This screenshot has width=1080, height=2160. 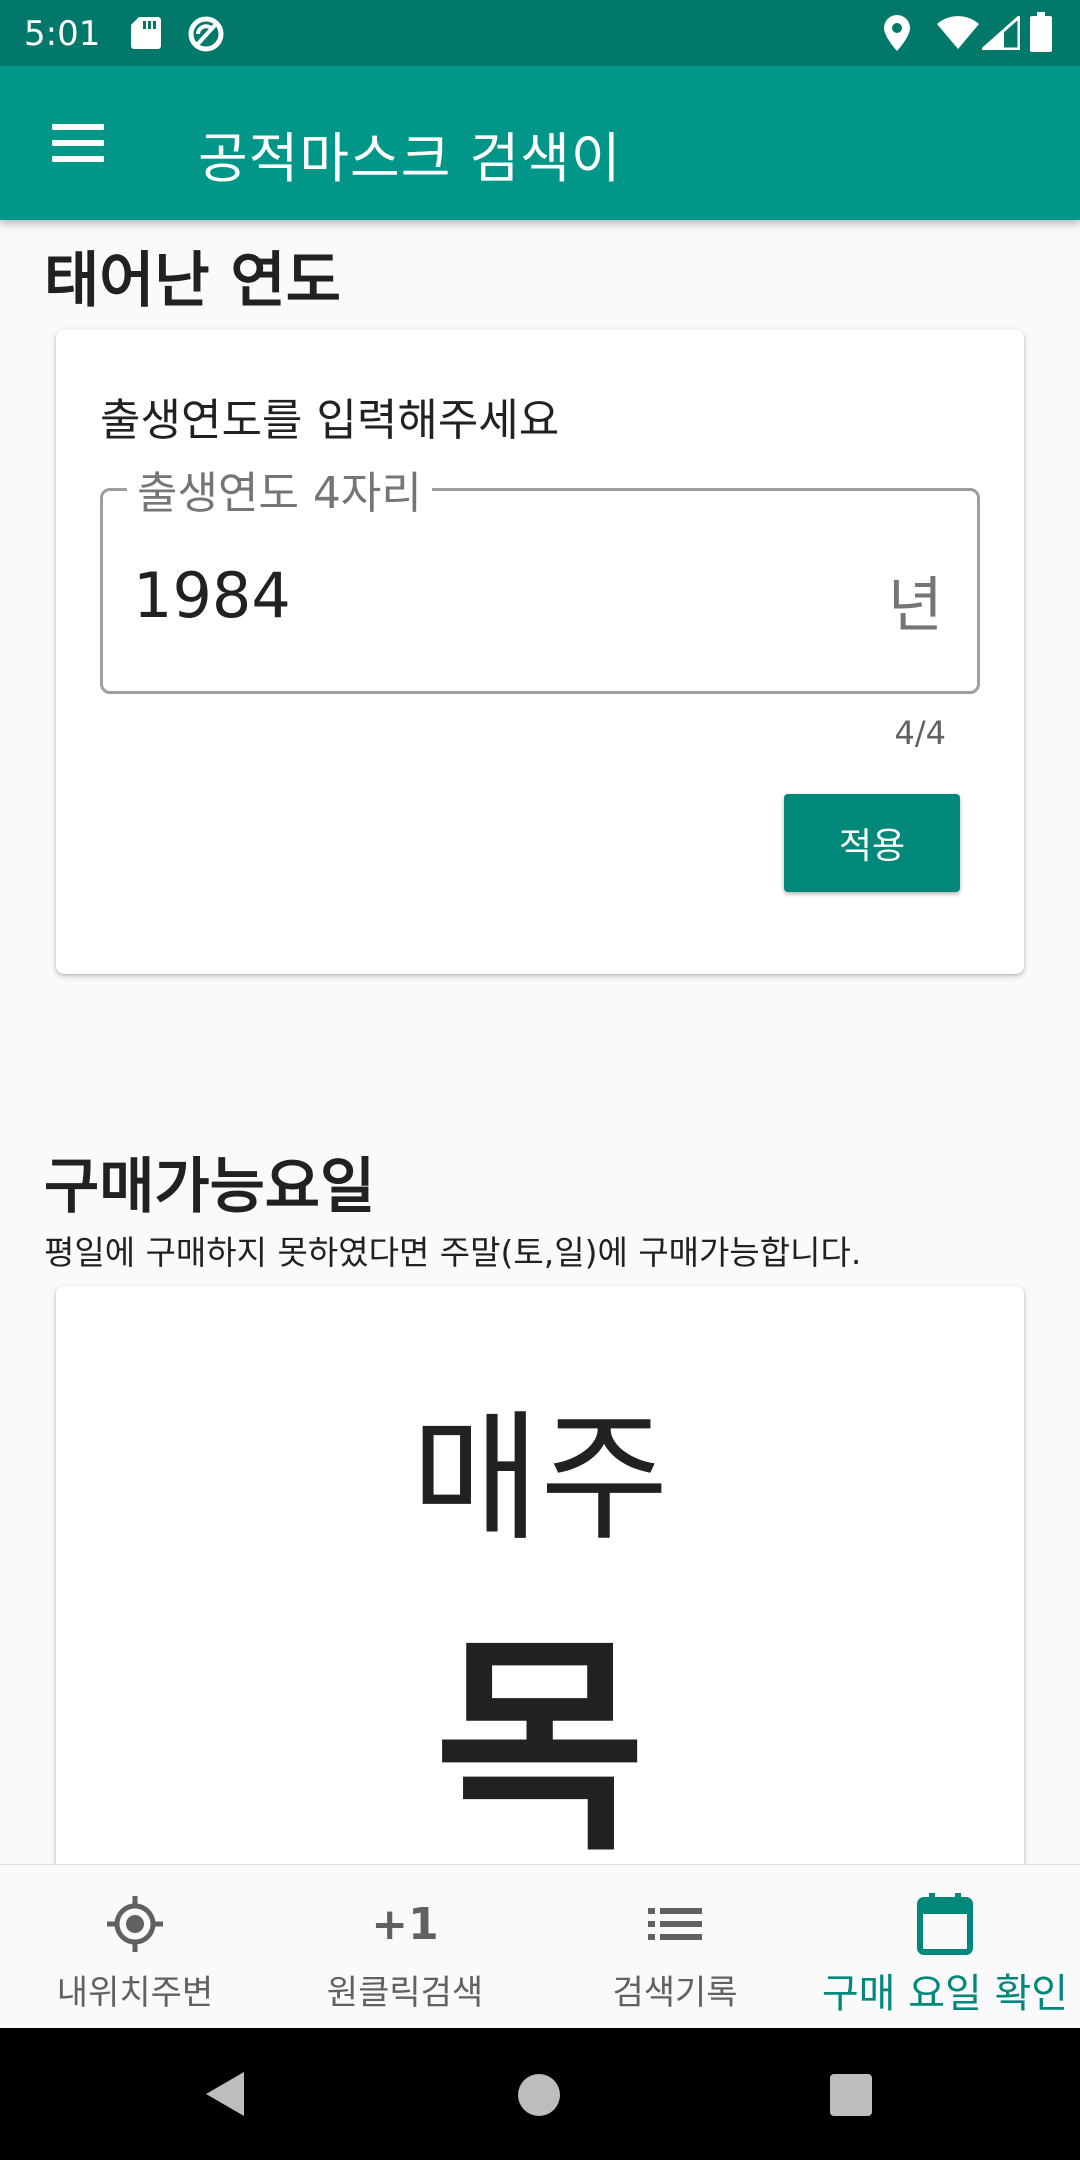 What do you see at coordinates (675, 1993) in the screenshot?
I see `nav-label: 검색기록` at bounding box center [675, 1993].